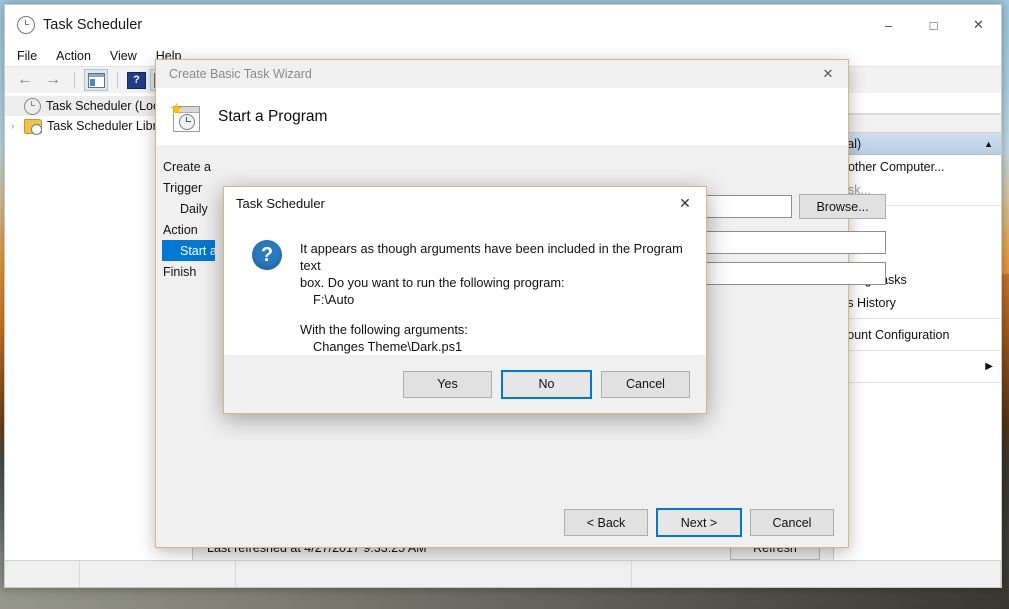  I want to click on action-enable-all-tasks-history: ks History, so click(917, 302).